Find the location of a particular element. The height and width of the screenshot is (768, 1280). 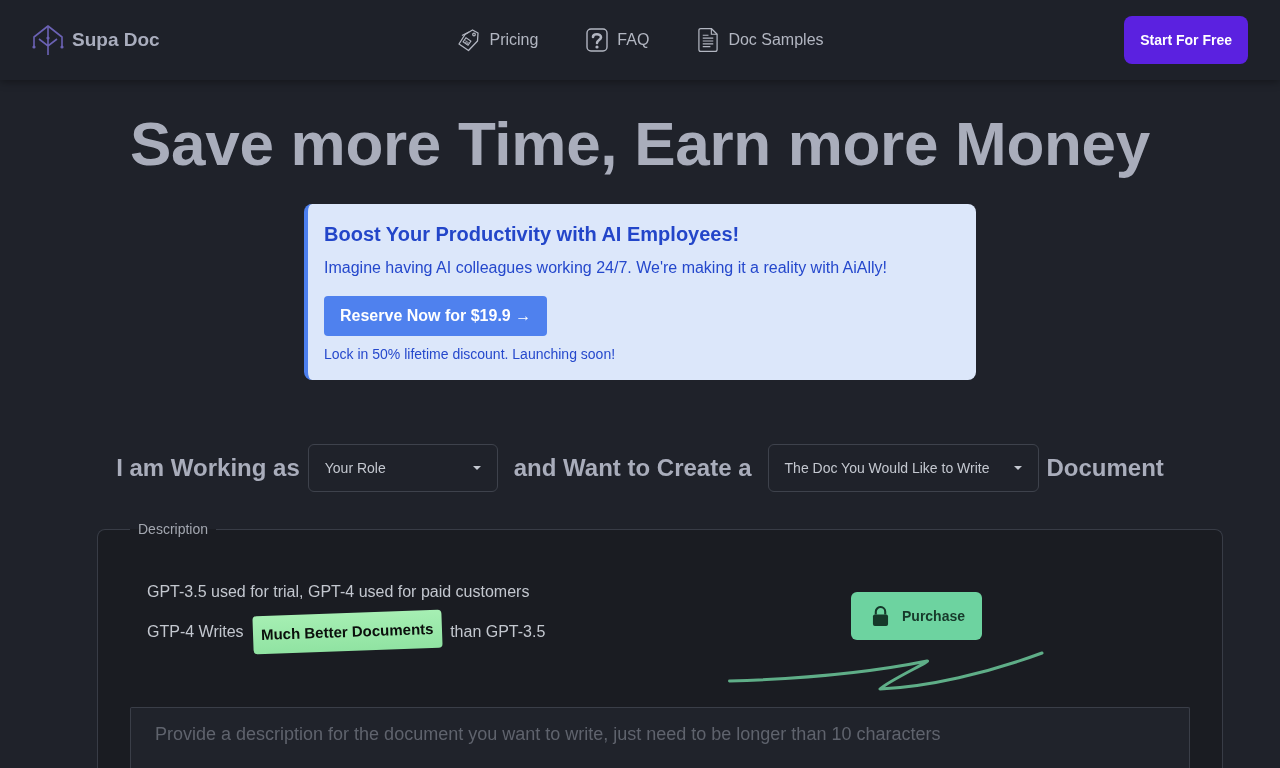

dropdown-select: Your Role is located at coordinates (402, 468).